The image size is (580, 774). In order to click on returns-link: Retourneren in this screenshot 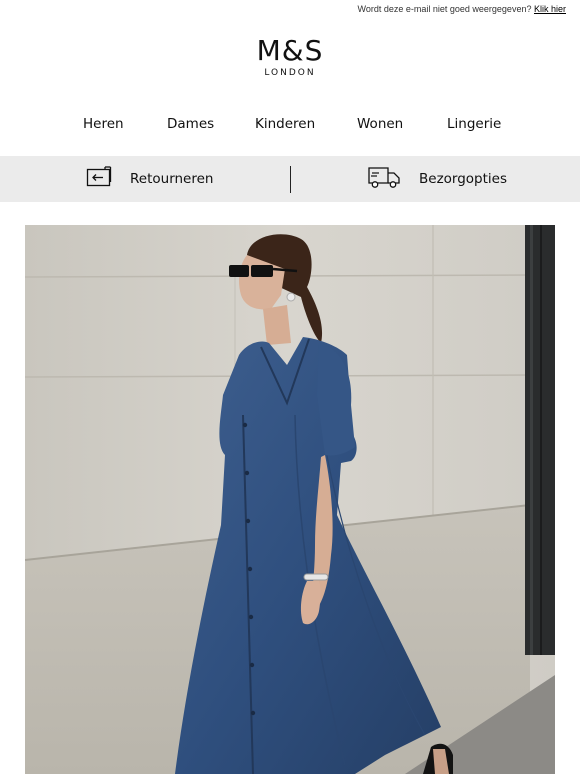, I will do `click(149, 179)`.